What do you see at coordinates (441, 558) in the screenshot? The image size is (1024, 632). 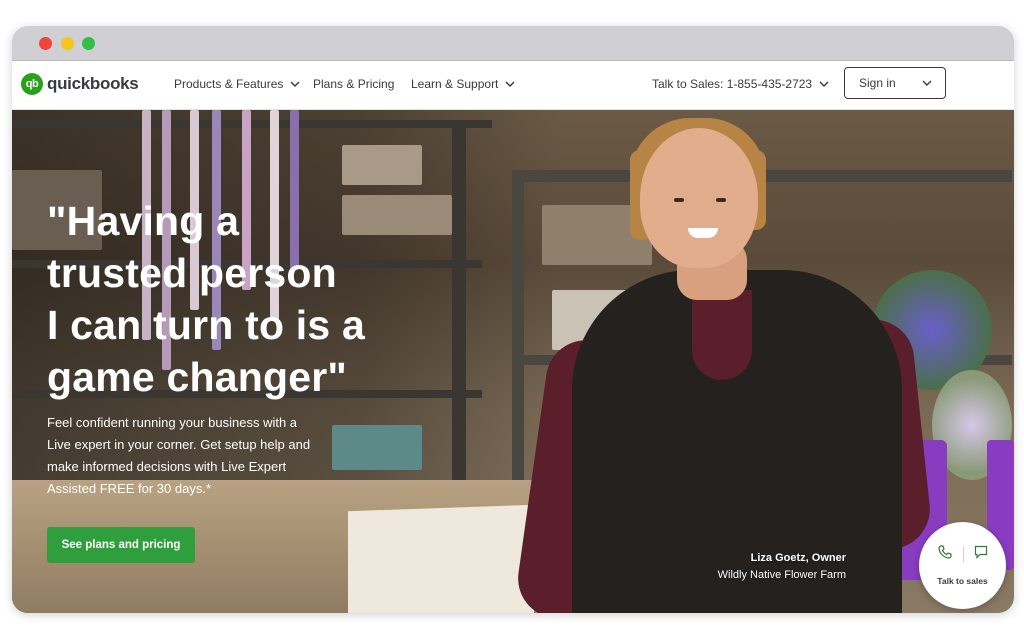 I see `laptop` at bounding box center [441, 558].